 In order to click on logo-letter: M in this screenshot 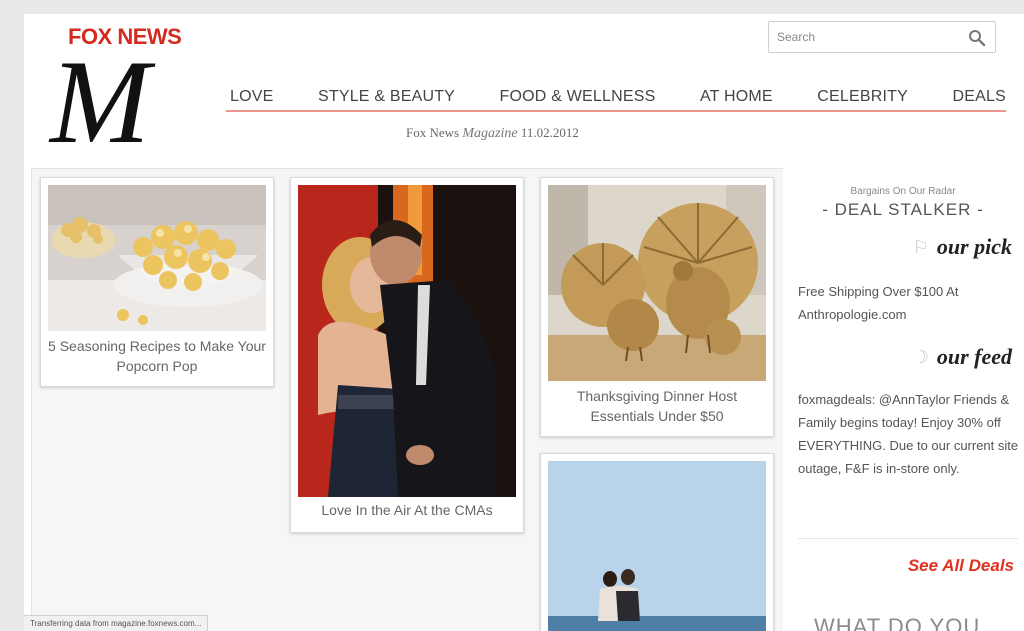, I will do `click(102, 100)`.